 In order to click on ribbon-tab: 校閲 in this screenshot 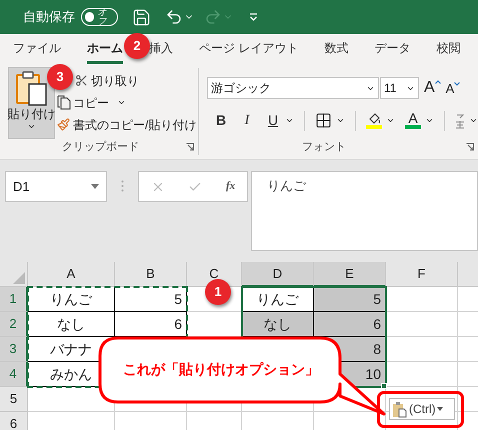, I will do `click(448, 49)`.